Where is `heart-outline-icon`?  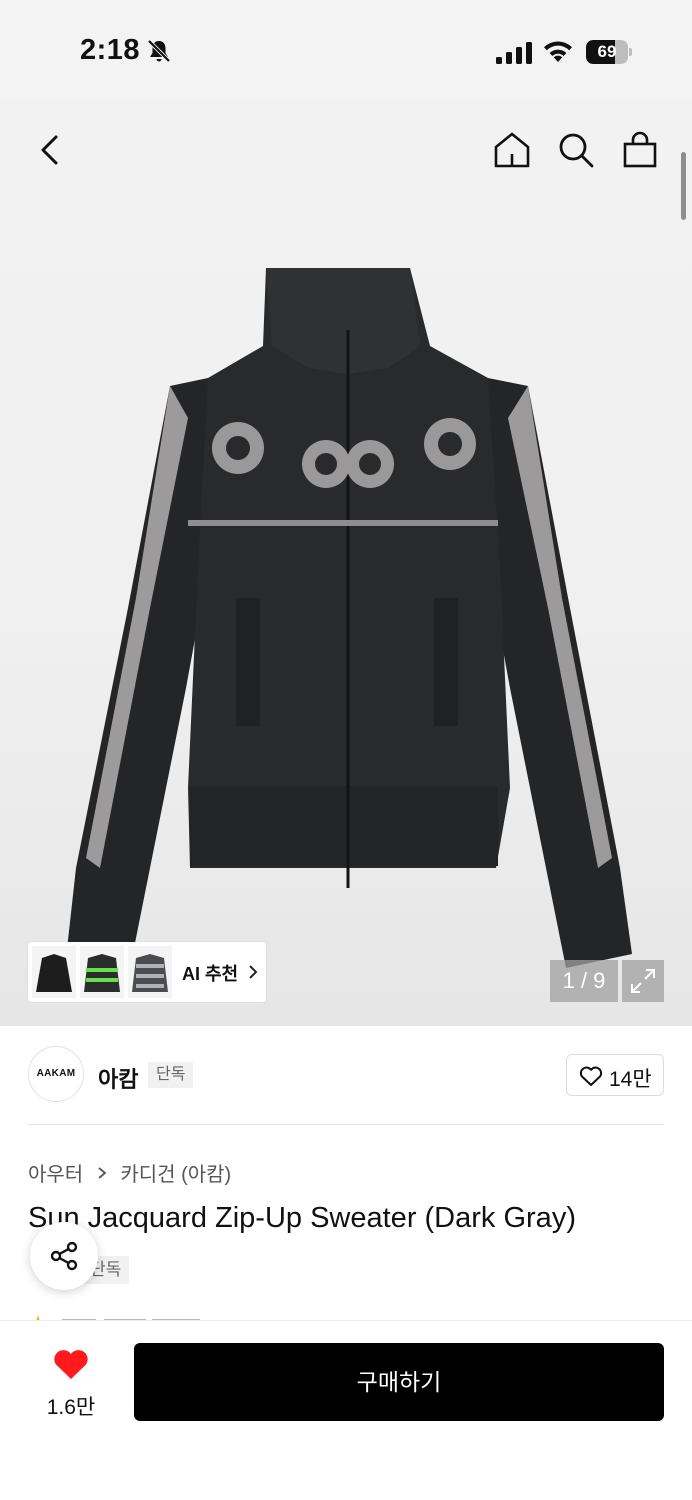 heart-outline-icon is located at coordinates (591, 1076).